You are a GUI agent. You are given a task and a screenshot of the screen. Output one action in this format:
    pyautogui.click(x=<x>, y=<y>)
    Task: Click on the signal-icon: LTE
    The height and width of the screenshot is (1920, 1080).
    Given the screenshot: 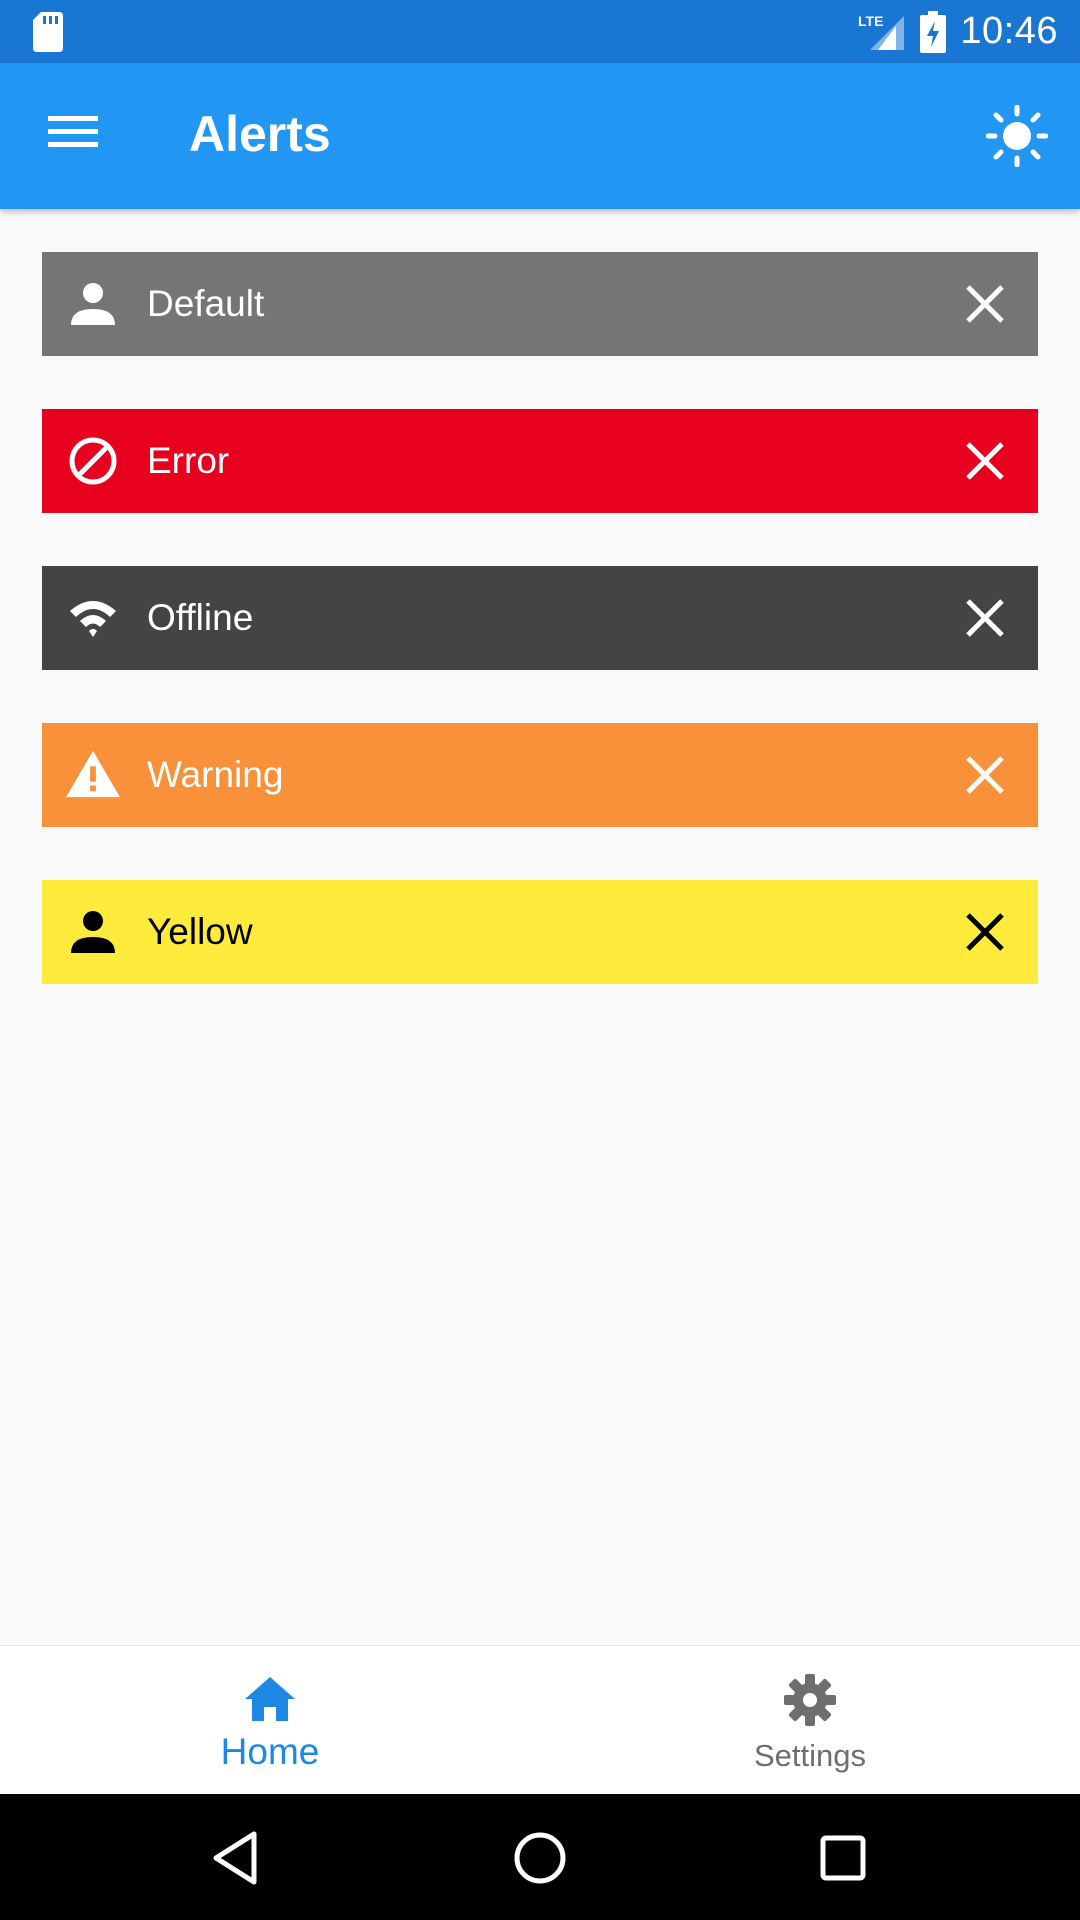 What is the action you would take?
    pyautogui.click(x=881, y=31)
    